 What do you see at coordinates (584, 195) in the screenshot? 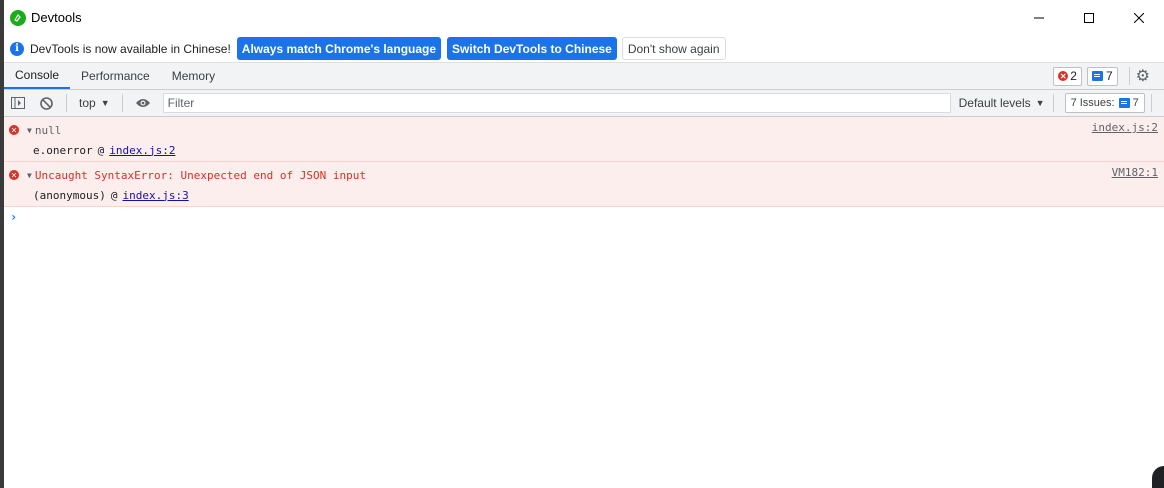
I see `stack-frame: (anonymous) @ index.js:3` at bounding box center [584, 195].